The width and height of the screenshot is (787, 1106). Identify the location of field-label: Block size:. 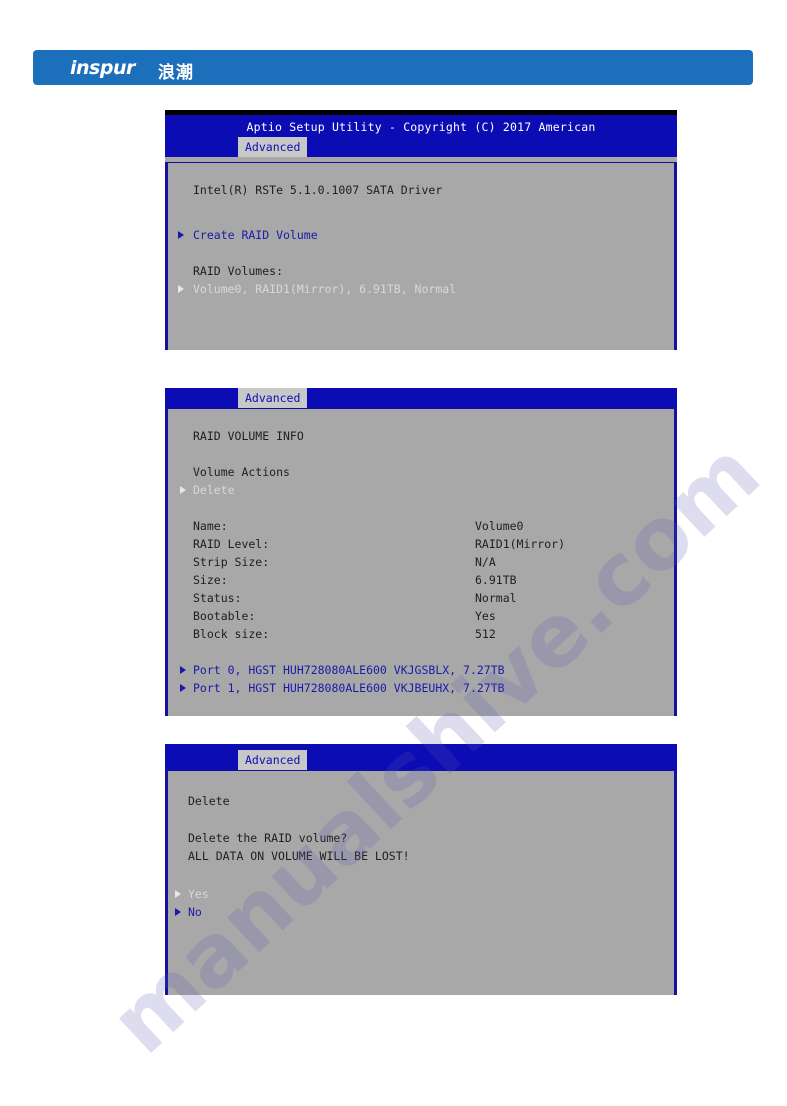
(231, 634).